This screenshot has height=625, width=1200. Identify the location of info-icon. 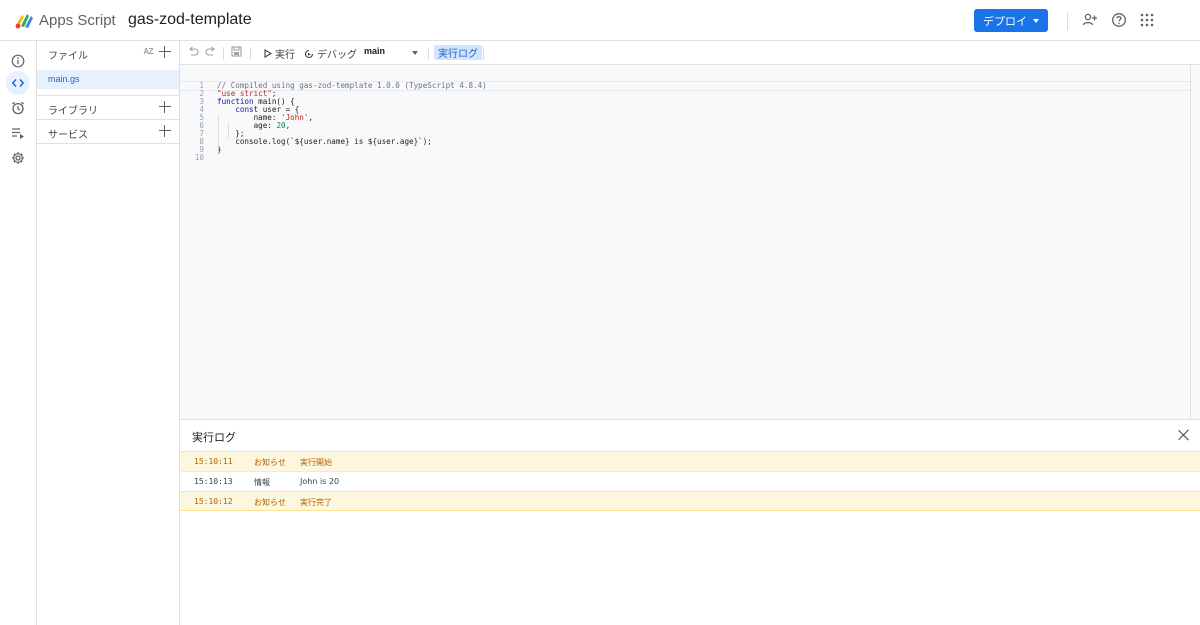
(18, 61).